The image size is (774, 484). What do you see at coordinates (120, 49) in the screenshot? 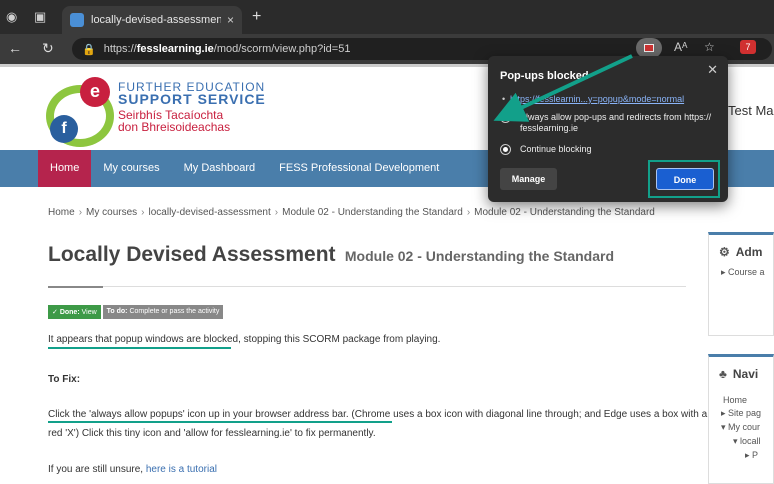
I see `url-prefix: https://` at bounding box center [120, 49].